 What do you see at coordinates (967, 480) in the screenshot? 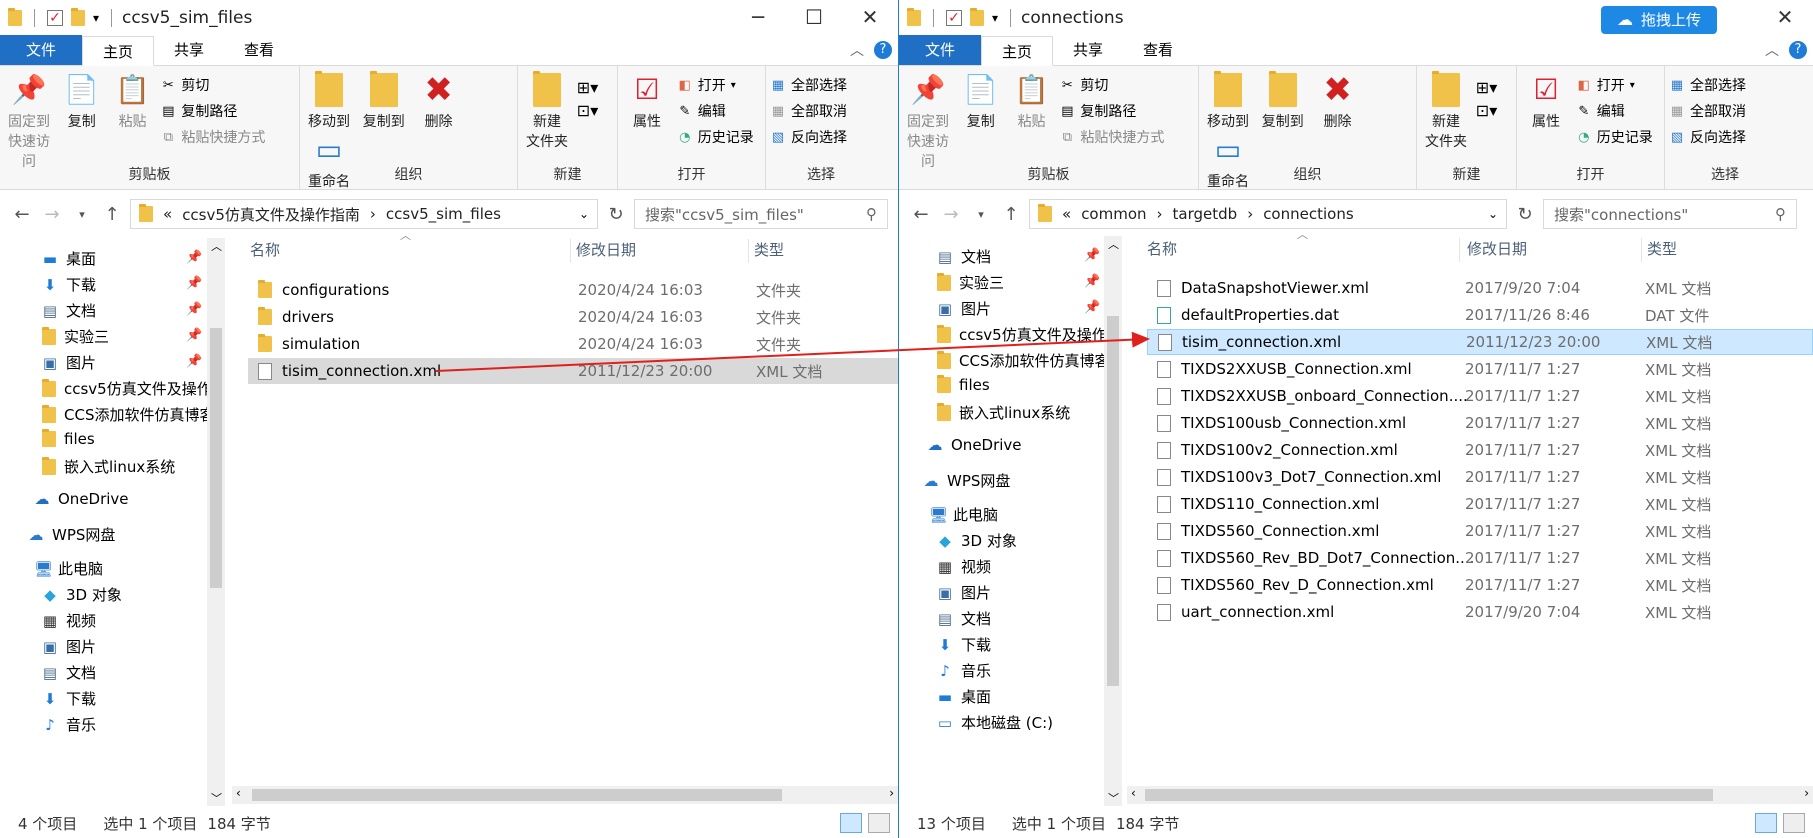
I see `nav-item: ☁ WPS网盘` at bounding box center [967, 480].